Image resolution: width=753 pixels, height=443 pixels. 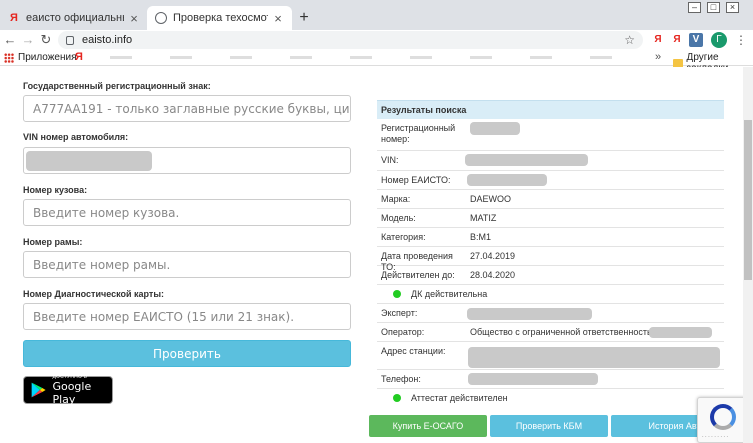 I want to click on yandex-bar-icon: Я, so click(x=677, y=40).